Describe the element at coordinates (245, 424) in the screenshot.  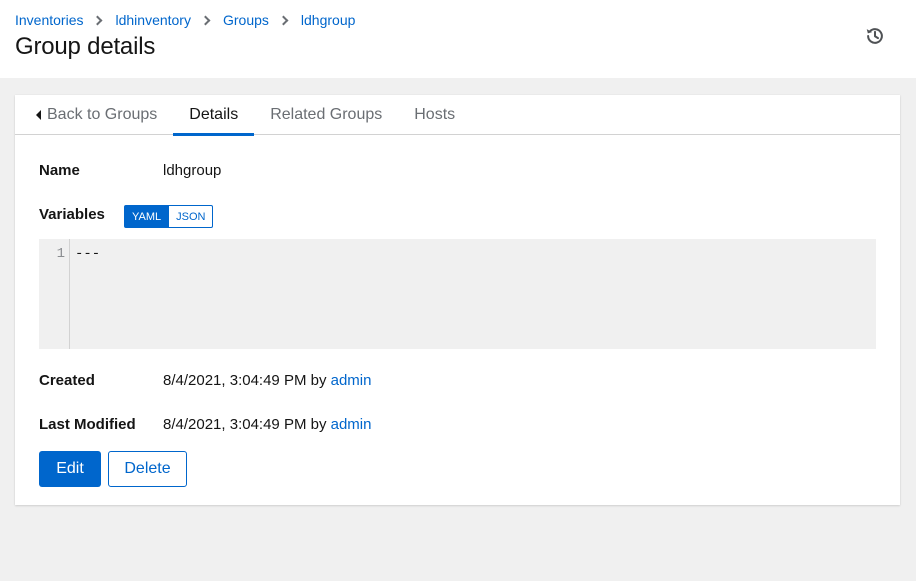
I see `modified-timestamp: 8/4/2021, 3:04:49 PM by` at that location.